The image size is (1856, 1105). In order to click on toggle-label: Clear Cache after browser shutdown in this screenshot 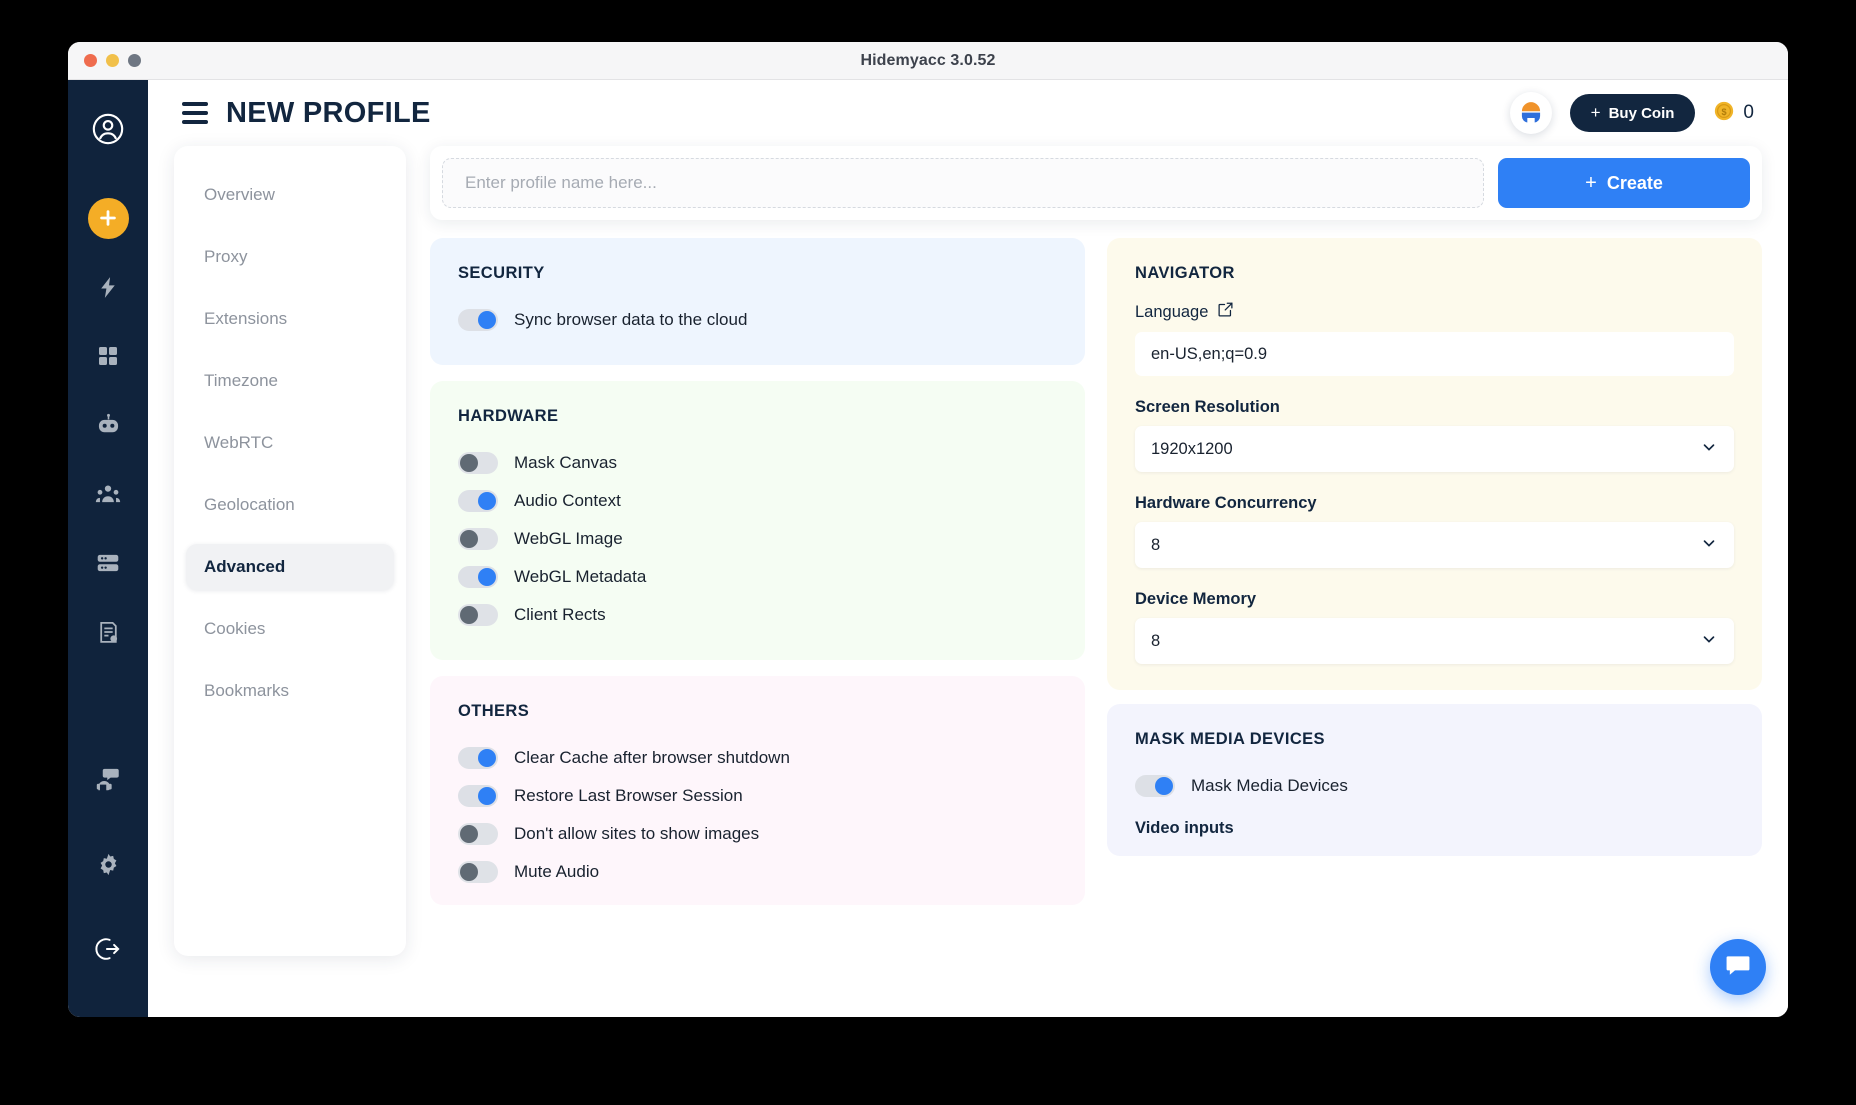, I will do `click(652, 757)`.